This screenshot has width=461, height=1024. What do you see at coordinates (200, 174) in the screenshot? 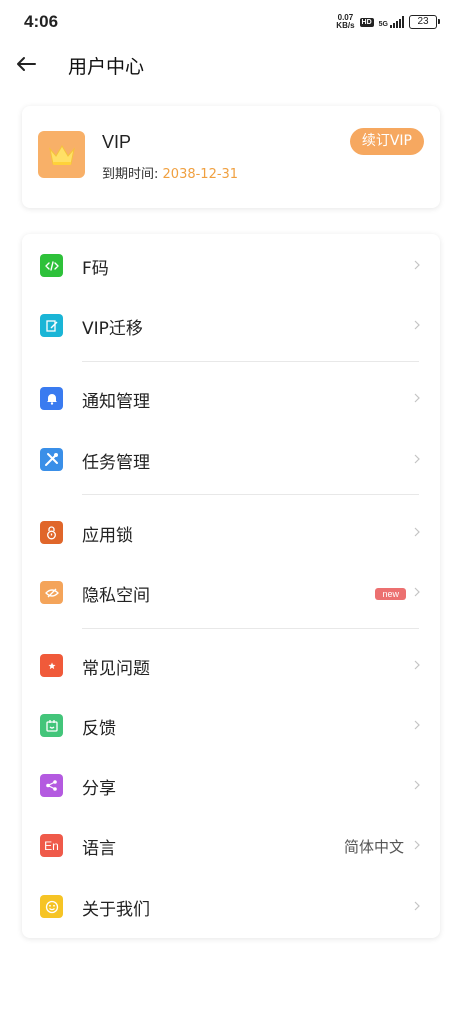
I see `expiry-date: 2038-12-31` at bounding box center [200, 174].